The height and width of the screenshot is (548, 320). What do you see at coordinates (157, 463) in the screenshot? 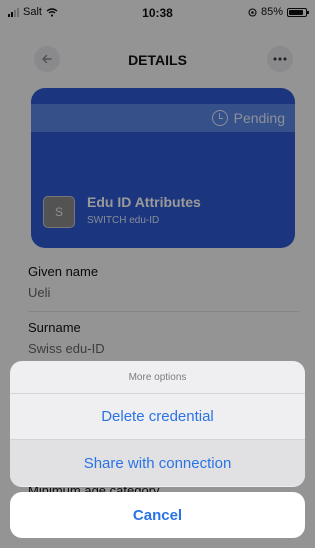
I see `share-with-connection-button: Share with connection` at bounding box center [157, 463].